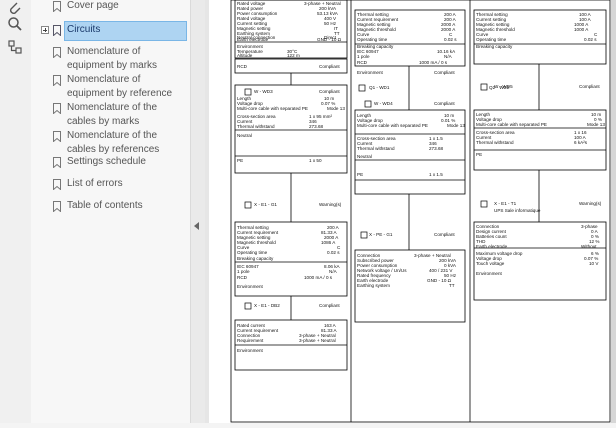 The width and height of the screenshot is (616, 428). What do you see at coordinates (328, 242) in the screenshot?
I see `diagram-text: 1086 A` at bounding box center [328, 242].